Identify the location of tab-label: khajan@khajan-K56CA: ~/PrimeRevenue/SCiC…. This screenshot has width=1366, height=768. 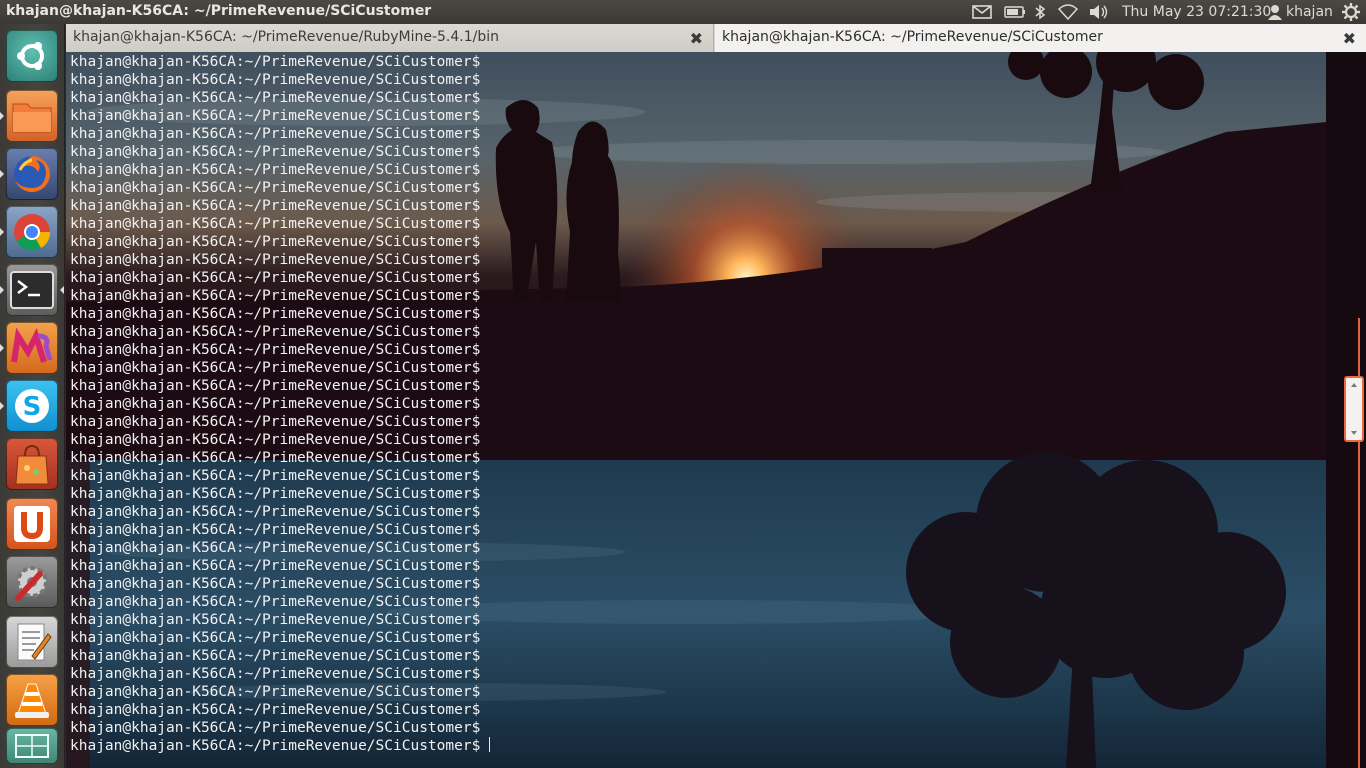
(912, 37).